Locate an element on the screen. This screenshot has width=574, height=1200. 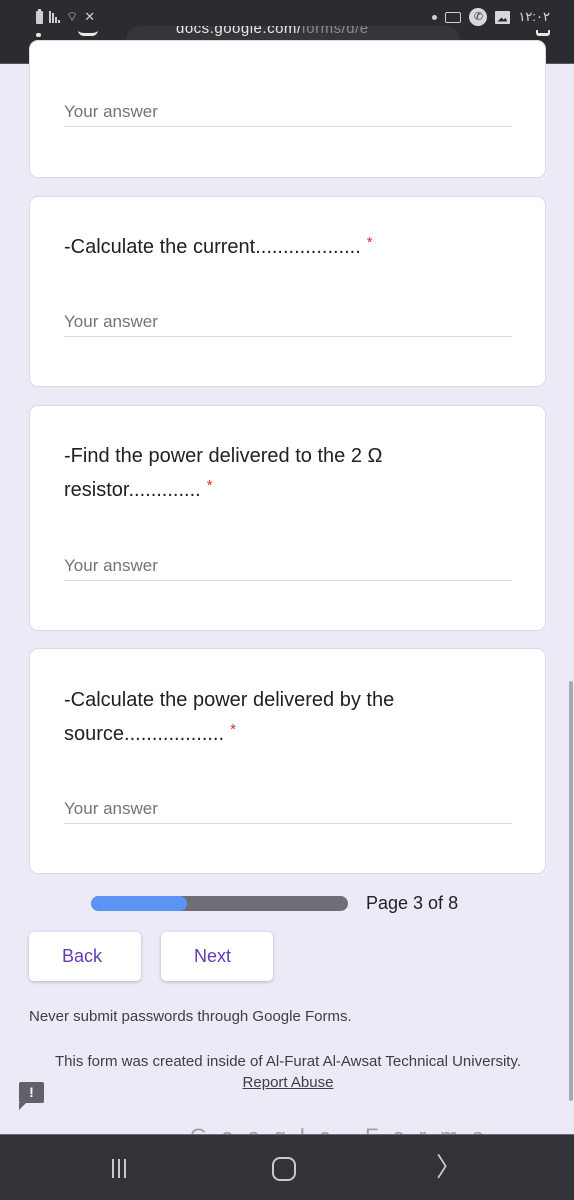
browser-home-icon is located at coordinates (88, 33).